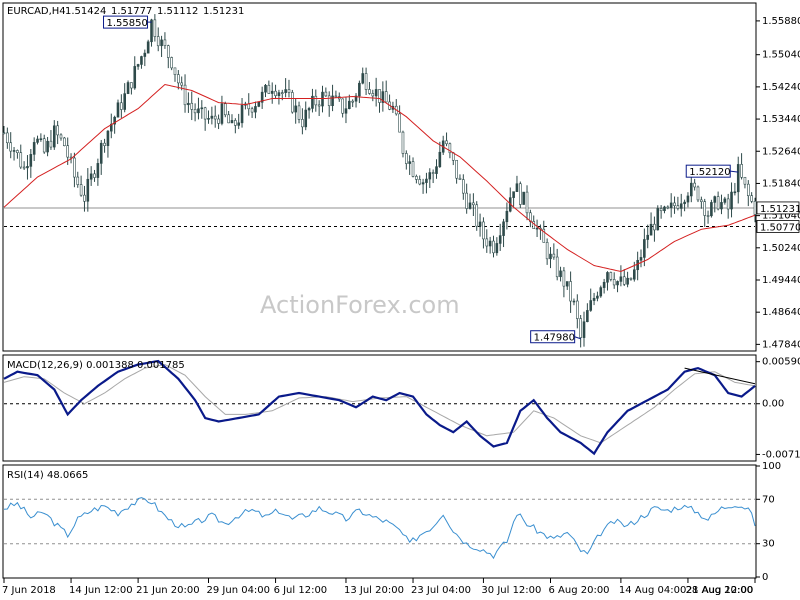 This screenshot has width=800, height=600. I want to click on macd-tick-label: -0.007118, so click(781, 454).